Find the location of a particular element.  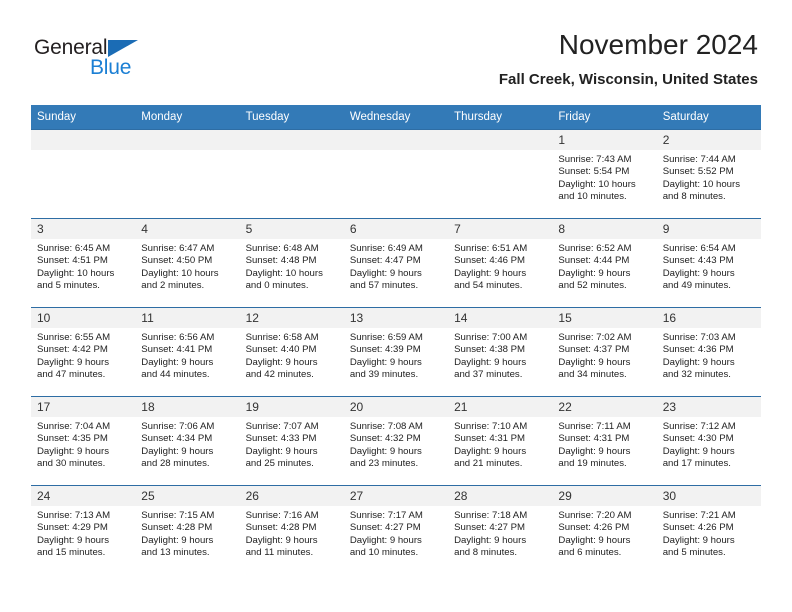

sunrise-time: Sunrise: 7:11 AM is located at coordinates (594, 426).